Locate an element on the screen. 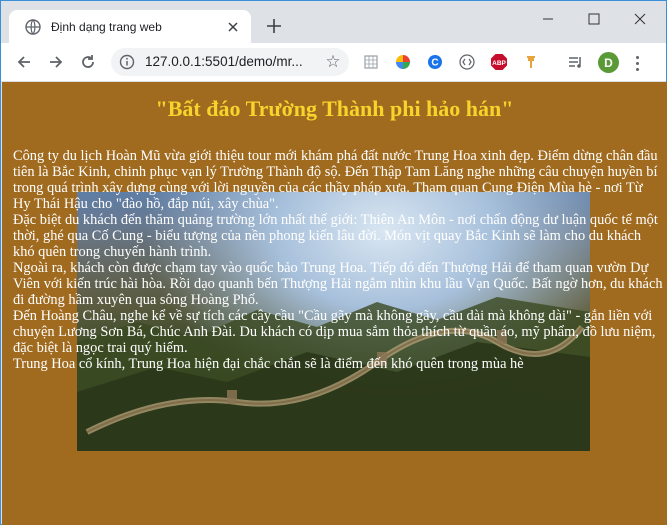 The height and width of the screenshot is (525, 667). bookmark-star-icon: ☆ is located at coordinates (333, 62).